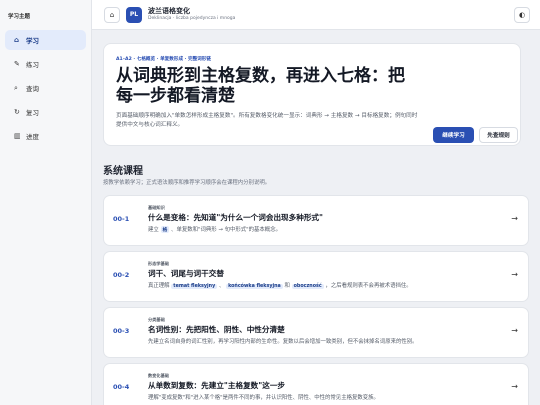 The width and height of the screenshot is (540, 405). What do you see at coordinates (368, 286) in the screenshot?
I see `course-desc-text: ，之后看规则表不会再被术语挡住。` at bounding box center [368, 286].